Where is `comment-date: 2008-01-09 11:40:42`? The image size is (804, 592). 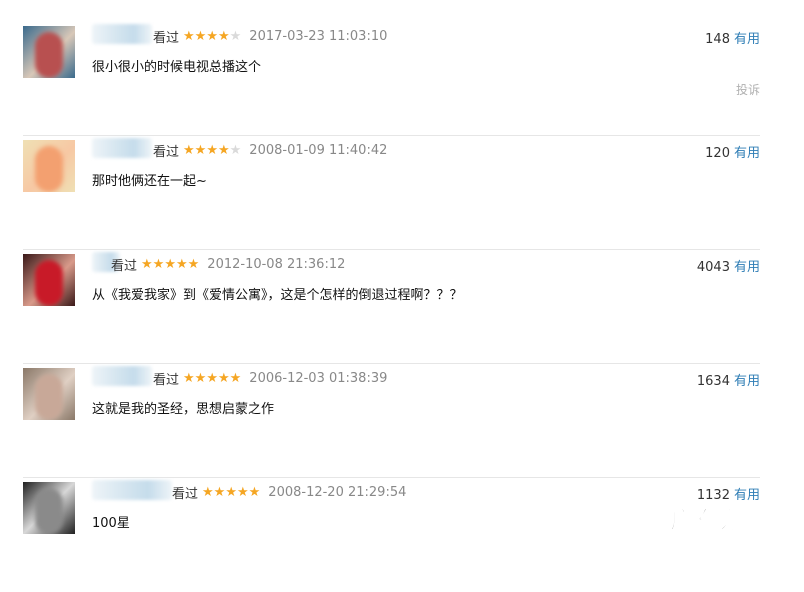 comment-date: 2008-01-09 11:40:42 is located at coordinates (318, 150).